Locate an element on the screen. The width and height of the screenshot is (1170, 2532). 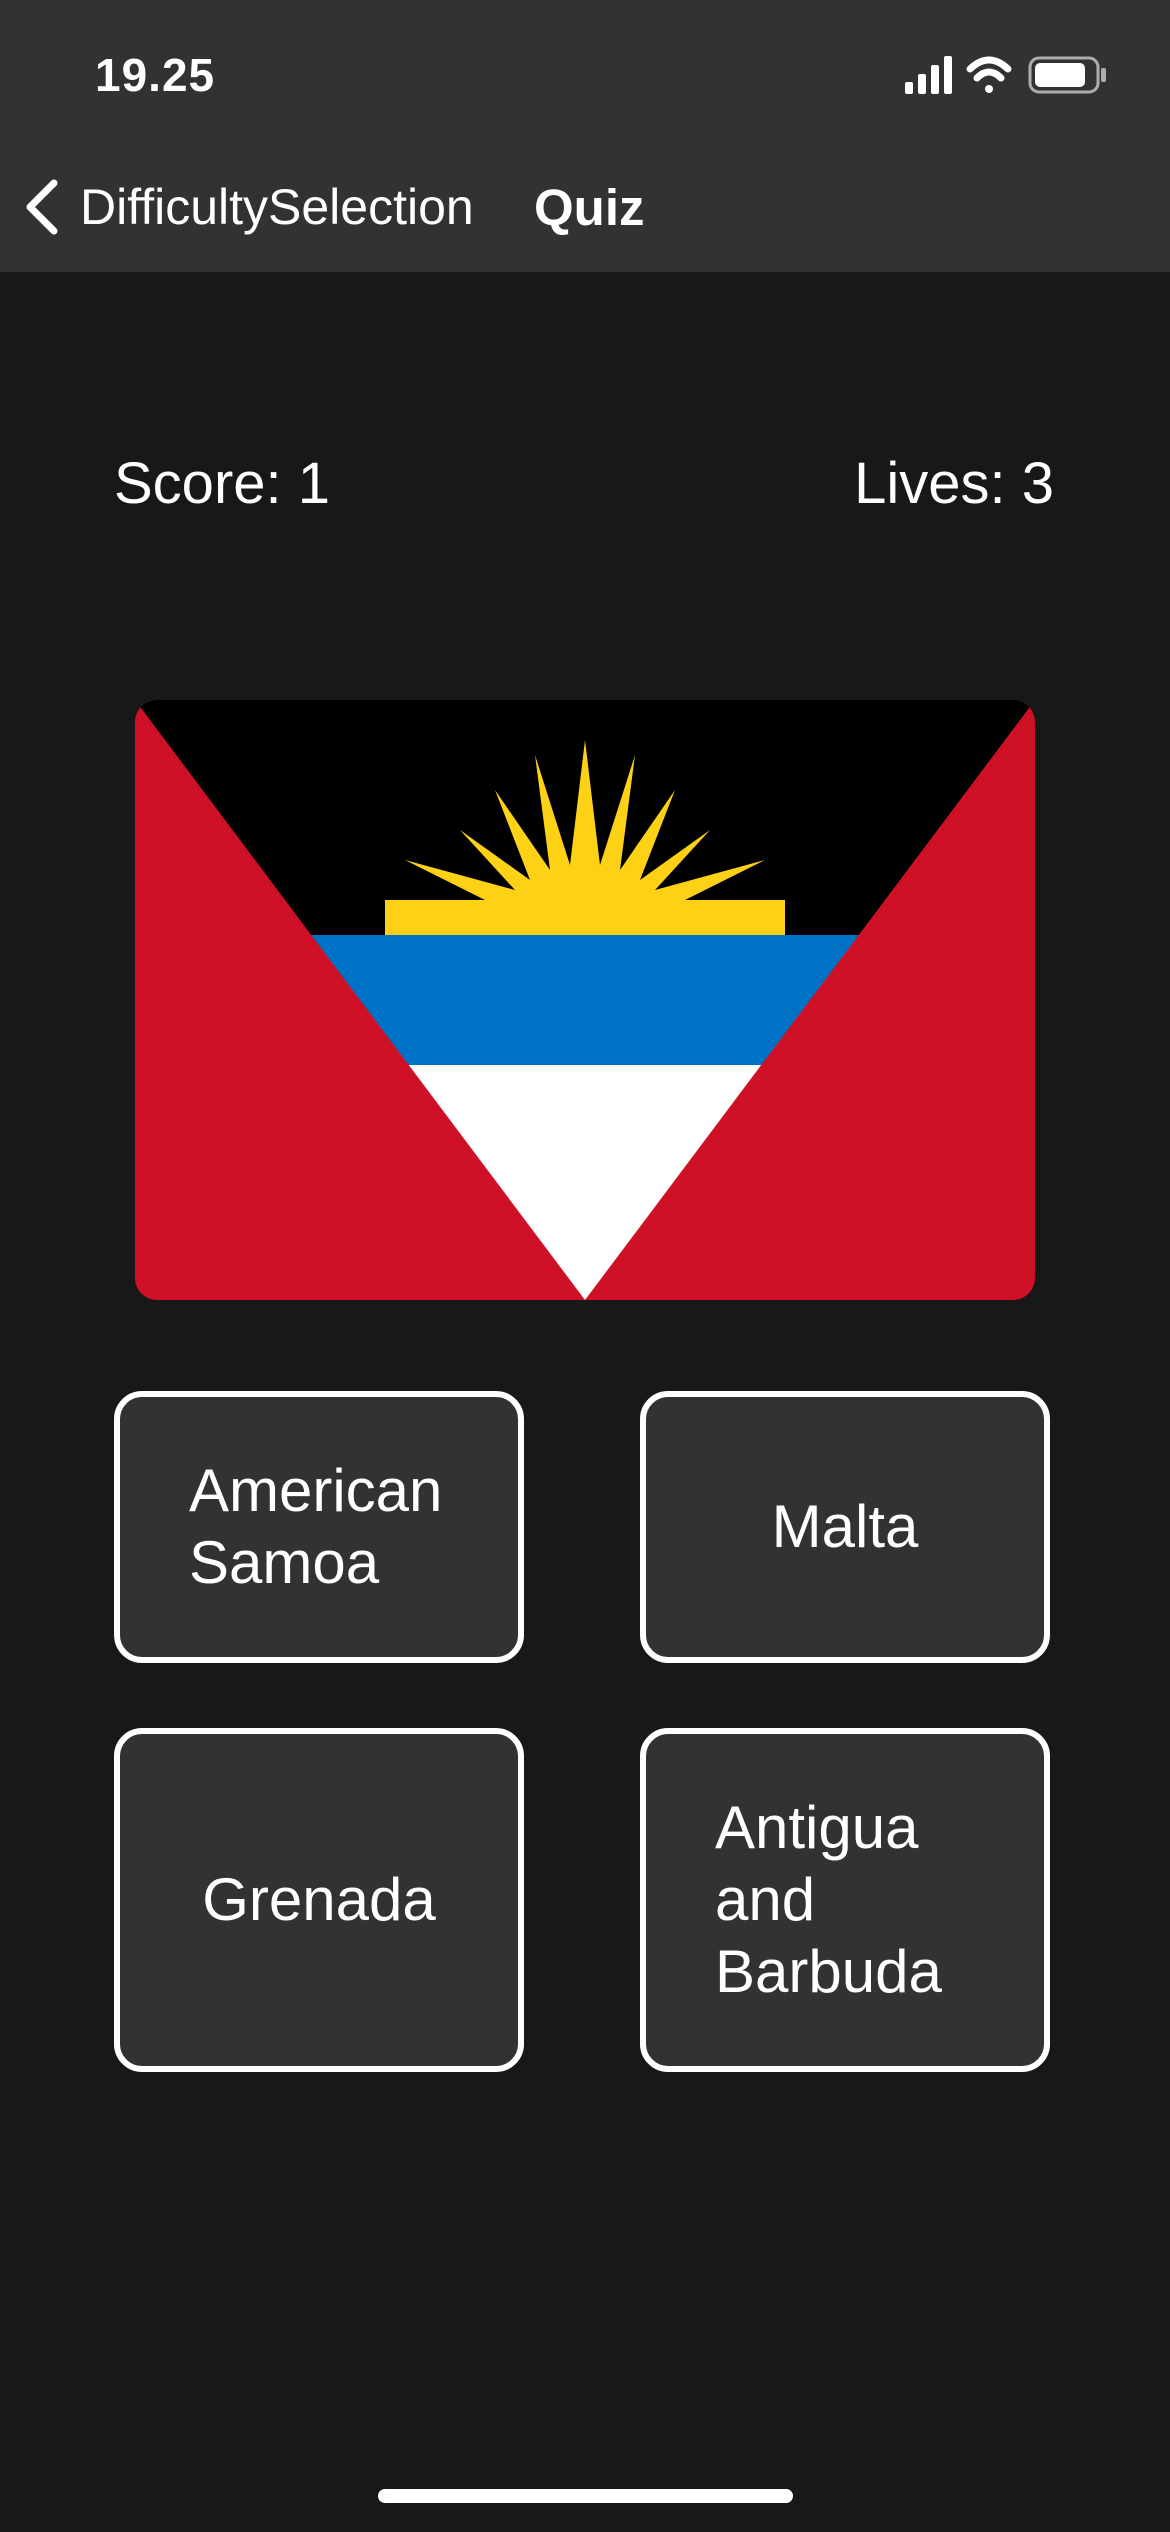
answer-button-american-samoa: American Samoa is located at coordinates (319, 1527).